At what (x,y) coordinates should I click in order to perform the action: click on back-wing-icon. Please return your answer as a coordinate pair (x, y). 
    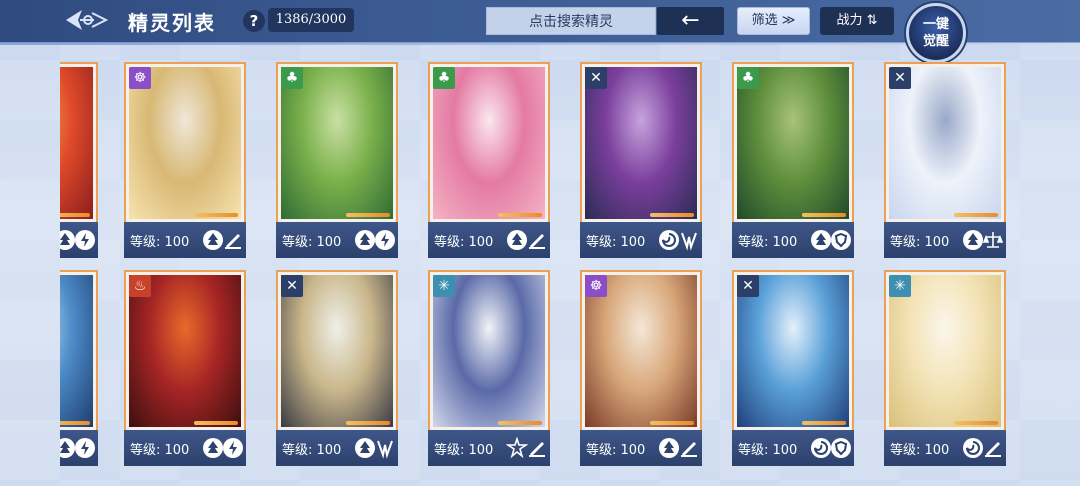
    Looking at the image, I should click on (89, 20).